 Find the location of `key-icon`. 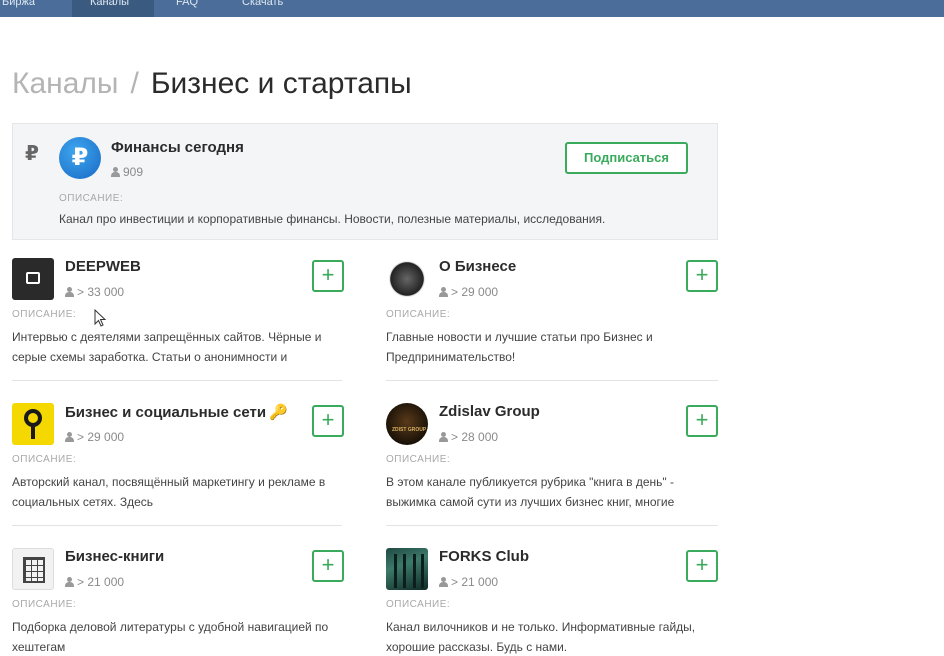

key-icon is located at coordinates (33, 424).